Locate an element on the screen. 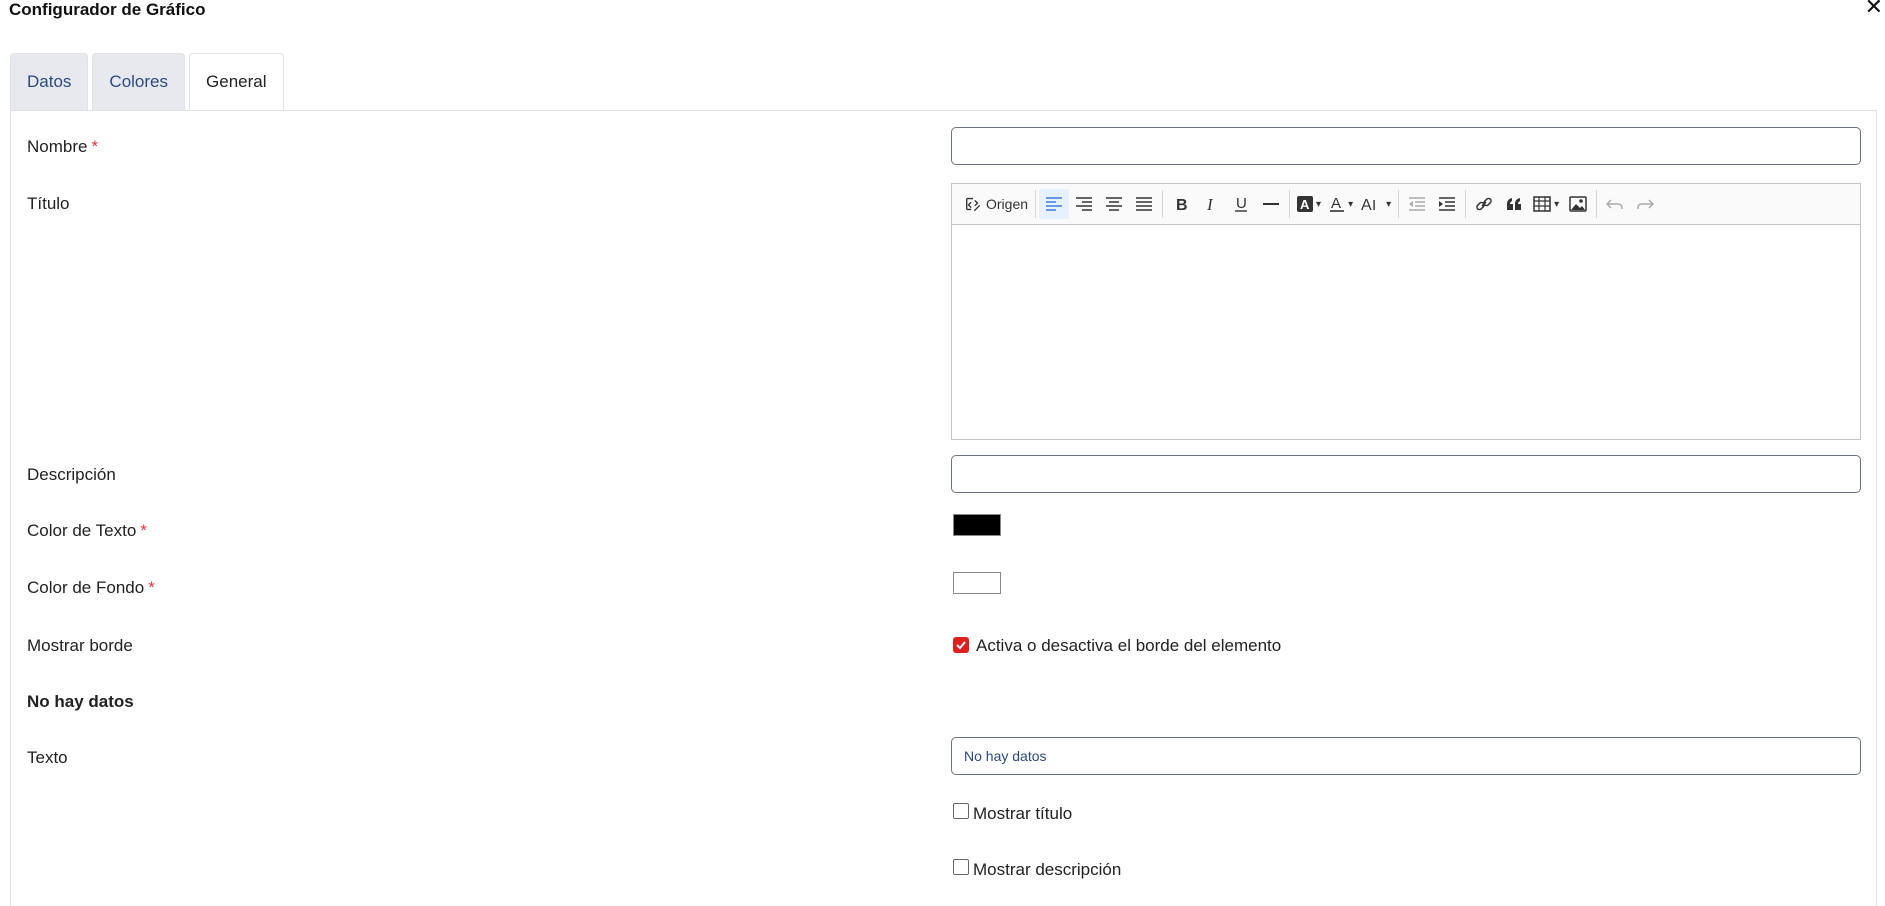  align-center-button is located at coordinates (1114, 204).